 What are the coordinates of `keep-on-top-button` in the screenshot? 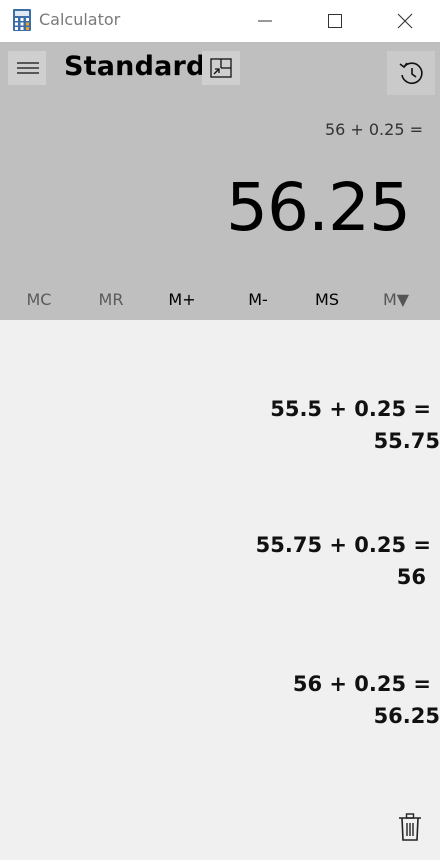 It's located at (221, 68).